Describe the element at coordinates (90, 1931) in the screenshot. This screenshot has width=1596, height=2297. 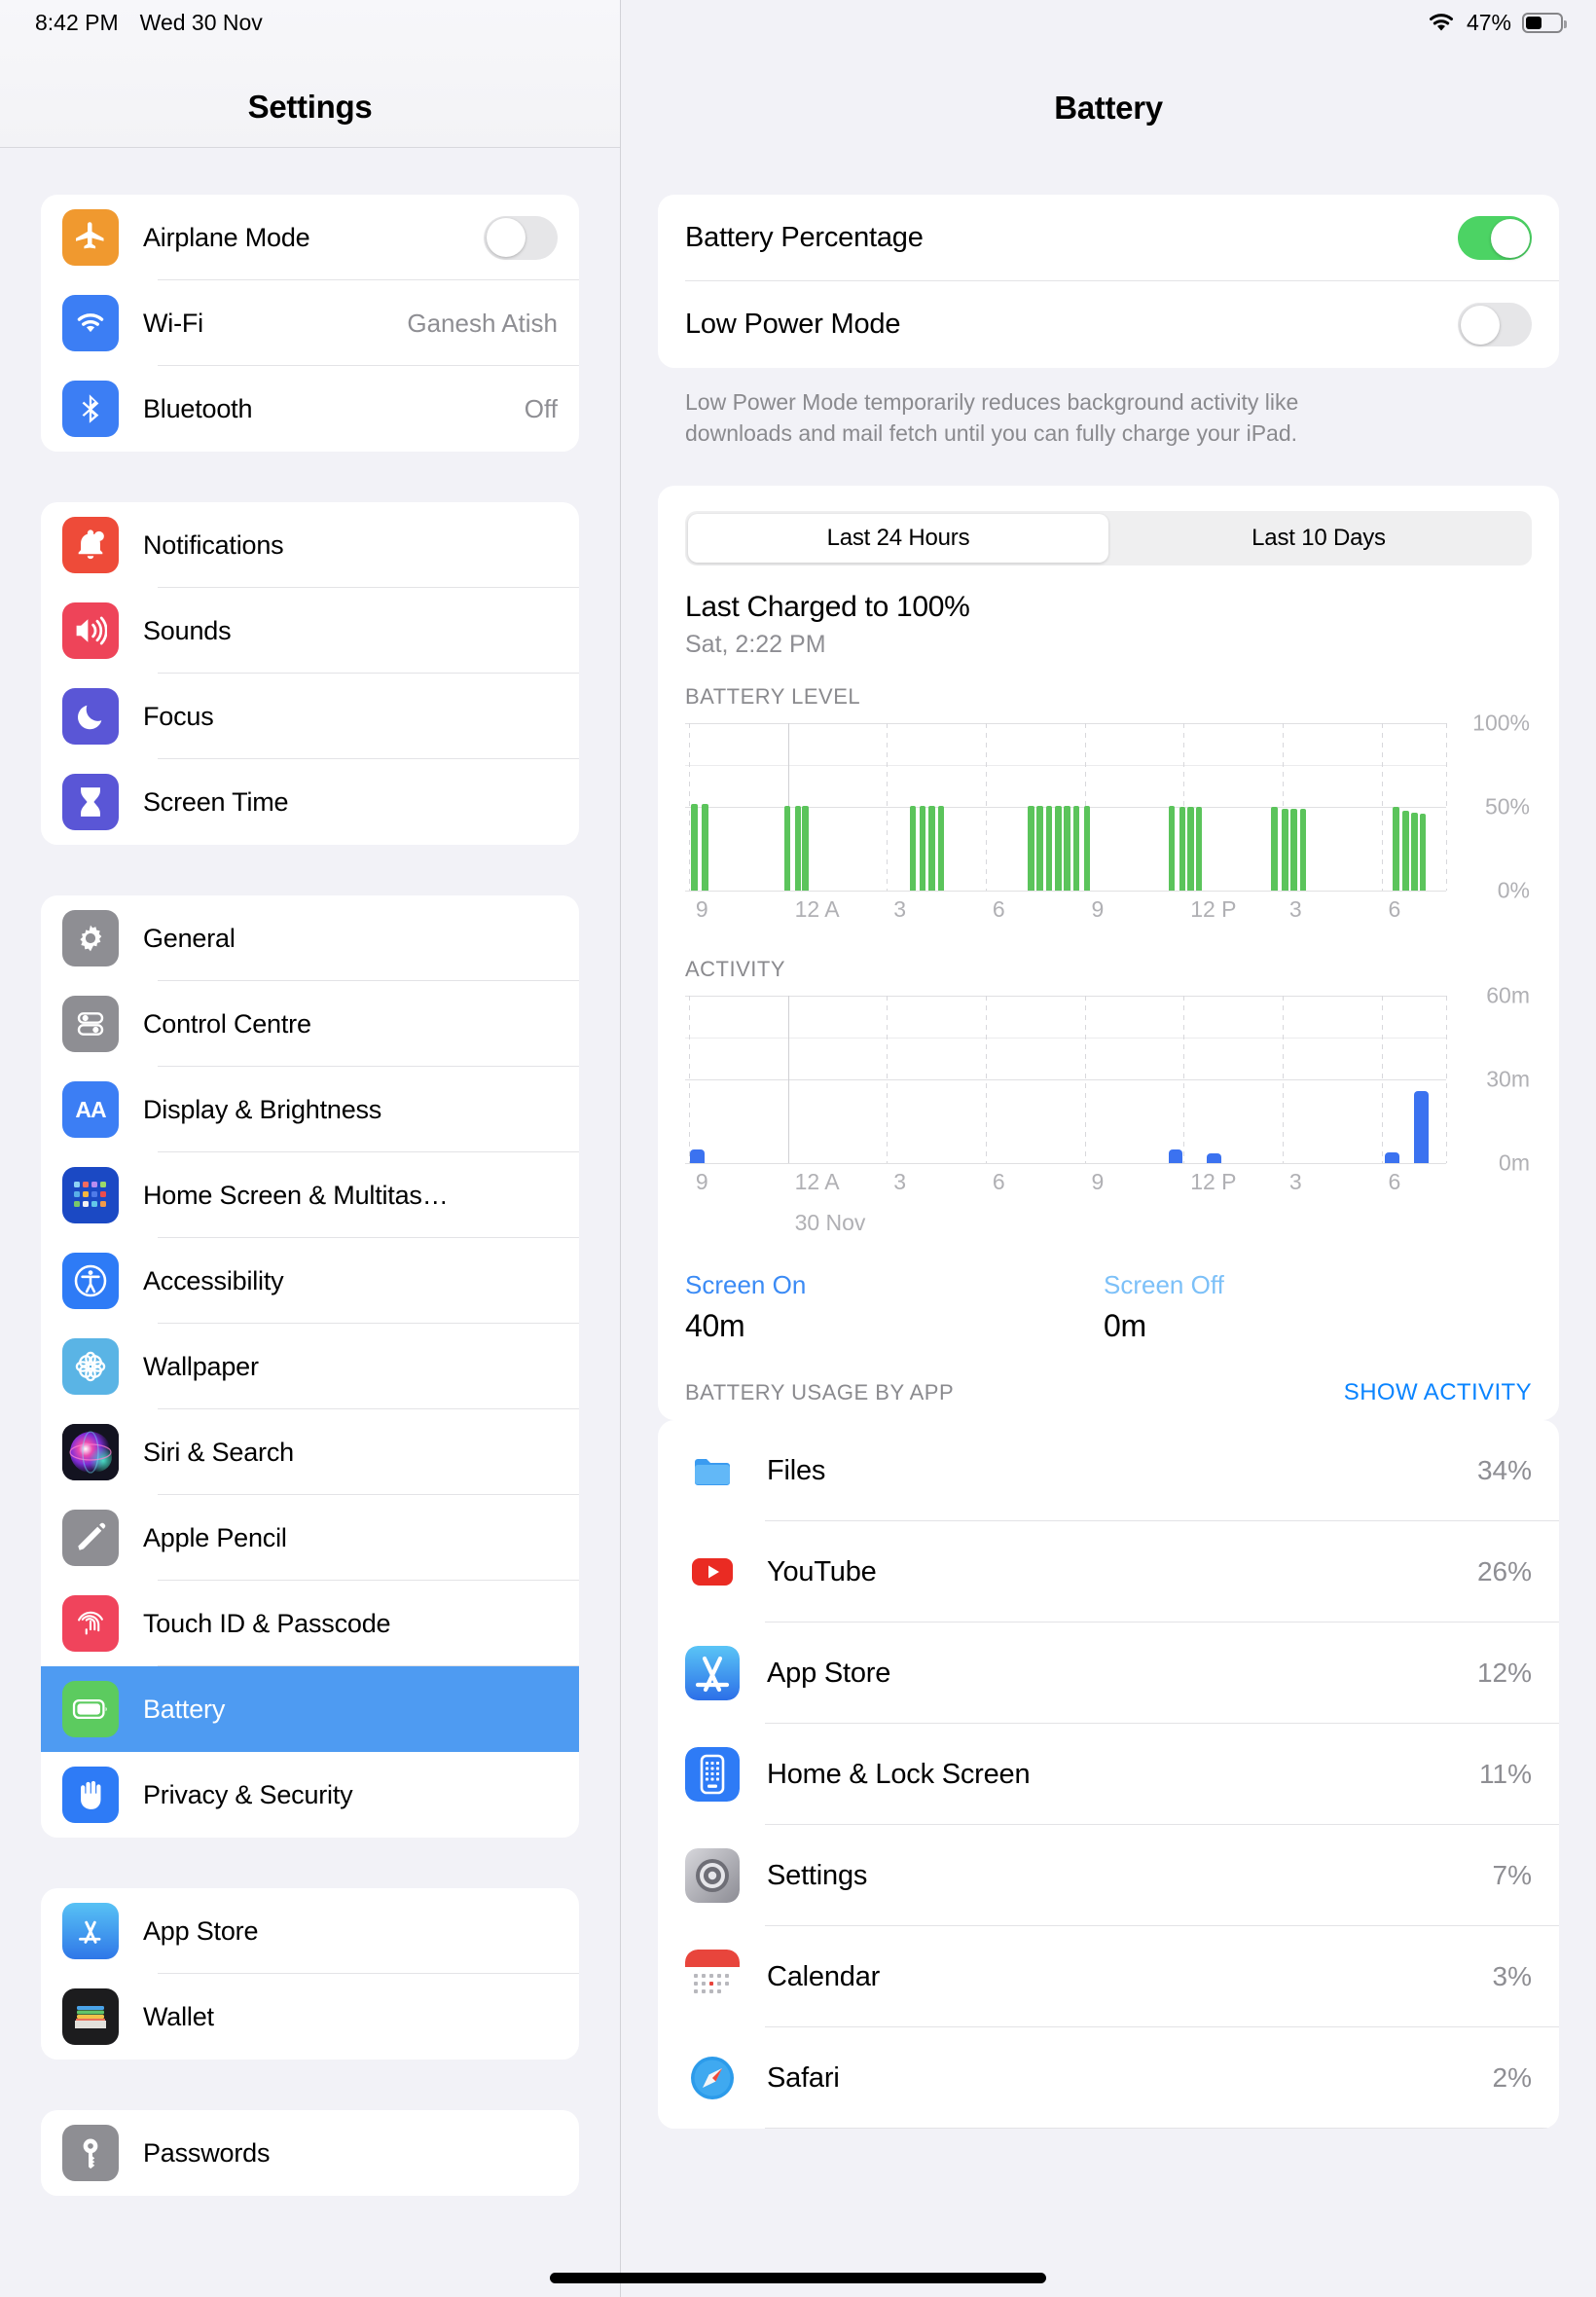
I see `app-store-icon` at that location.